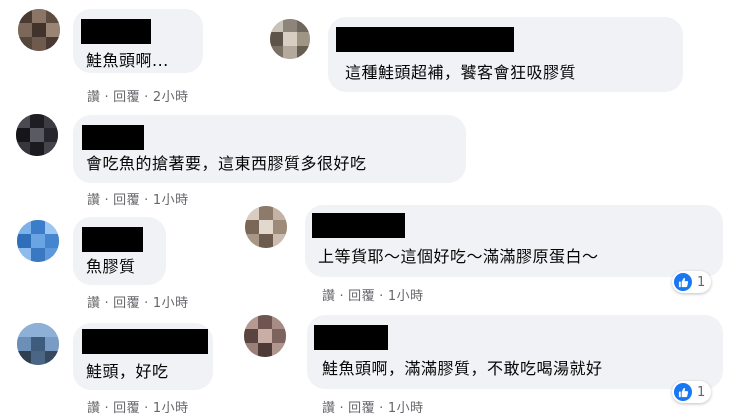 The height and width of the screenshot is (417, 750). I want to click on comment-bubble: 上等貨耶～這個好吃～滿滿膠原蛋白～, so click(514, 241).